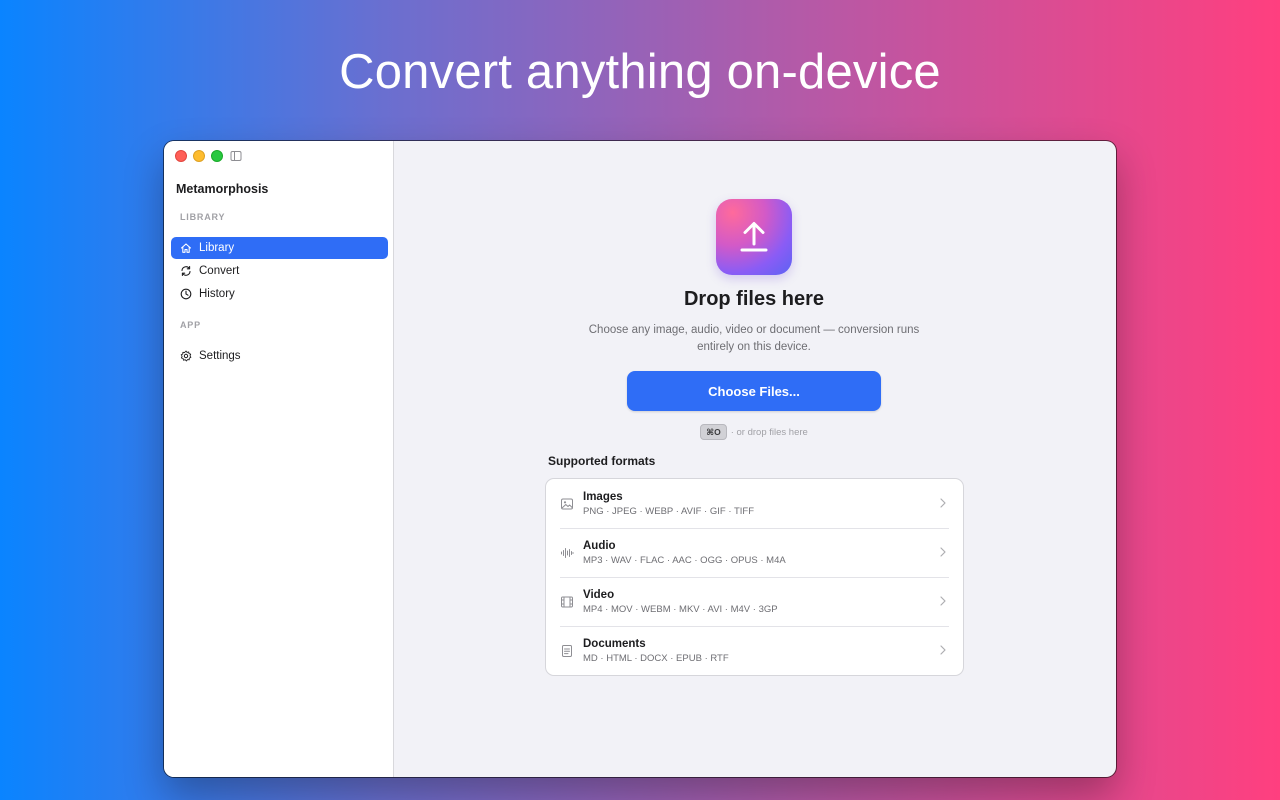 The height and width of the screenshot is (800, 1280). I want to click on marketing-headline: Convert anything on-device, so click(640, 72).